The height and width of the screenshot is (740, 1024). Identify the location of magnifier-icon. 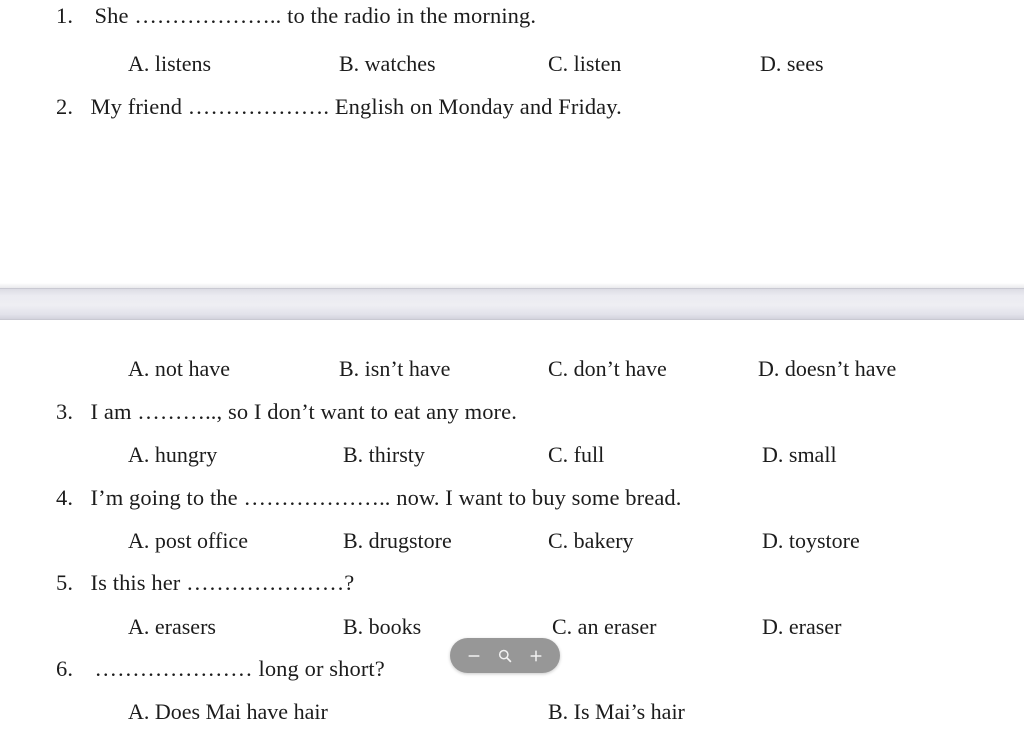
(505, 656).